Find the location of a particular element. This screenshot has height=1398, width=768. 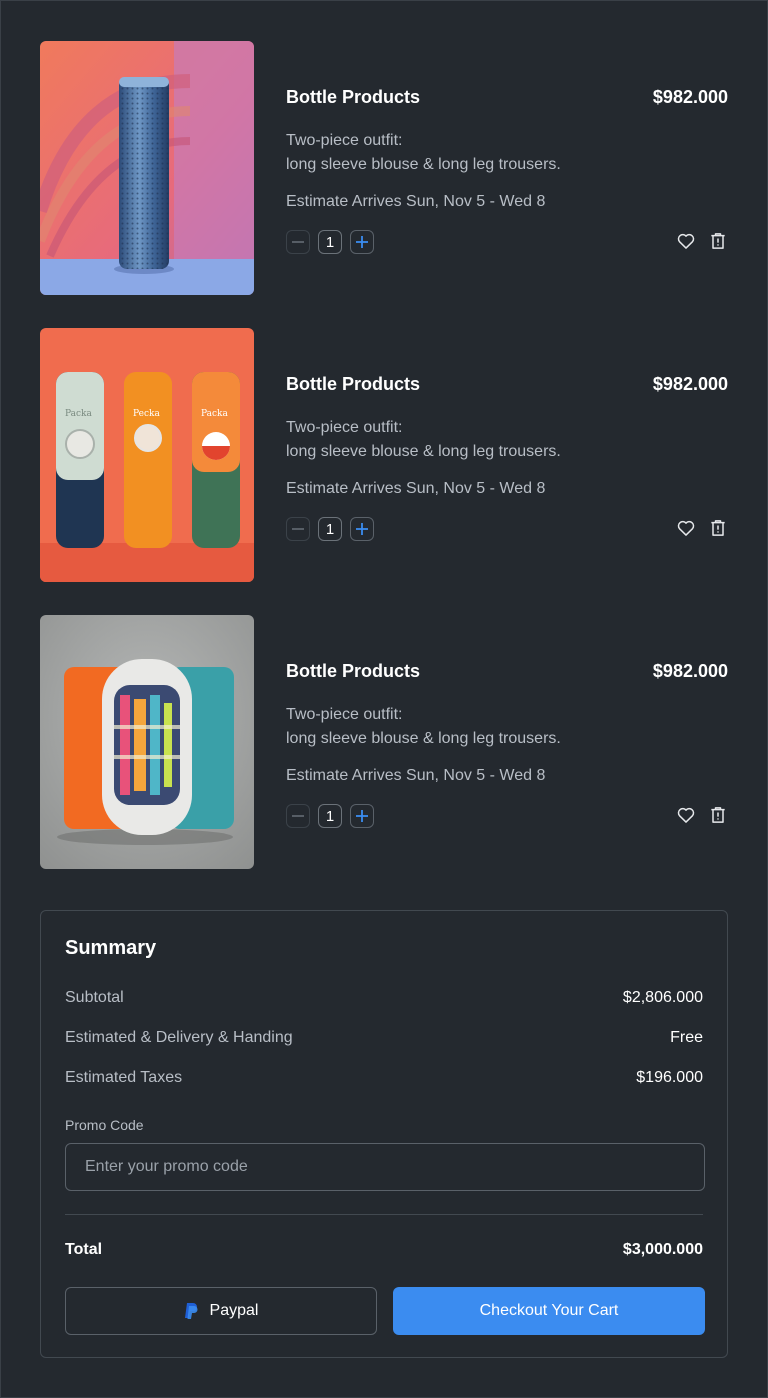

subtotal-row: Subtotal $2,806.000 is located at coordinates (384, 998).